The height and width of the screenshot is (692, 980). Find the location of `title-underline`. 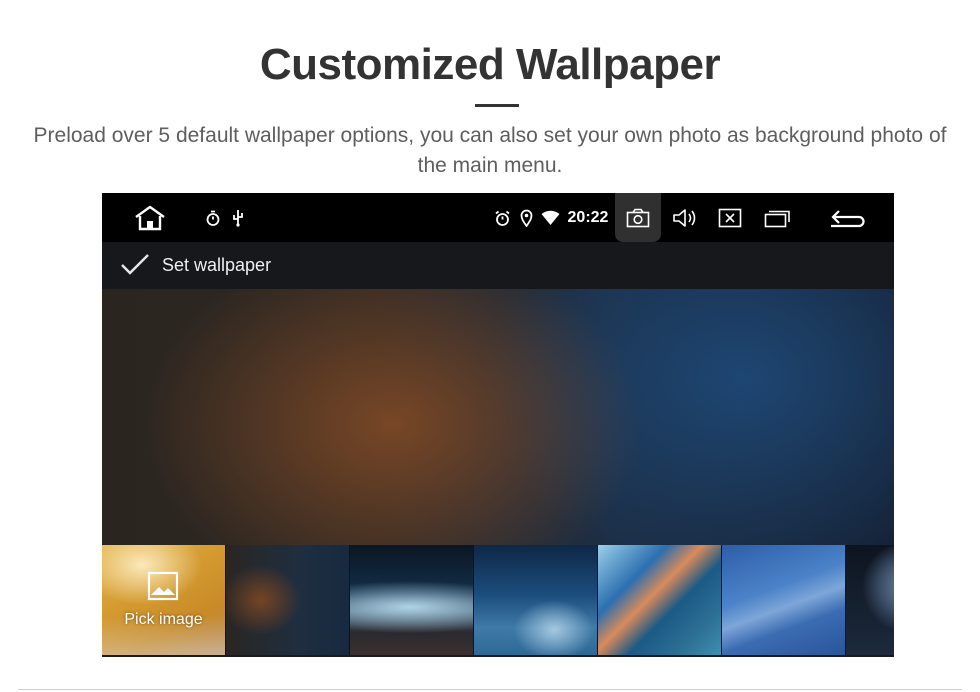

title-underline is located at coordinates (497, 105).